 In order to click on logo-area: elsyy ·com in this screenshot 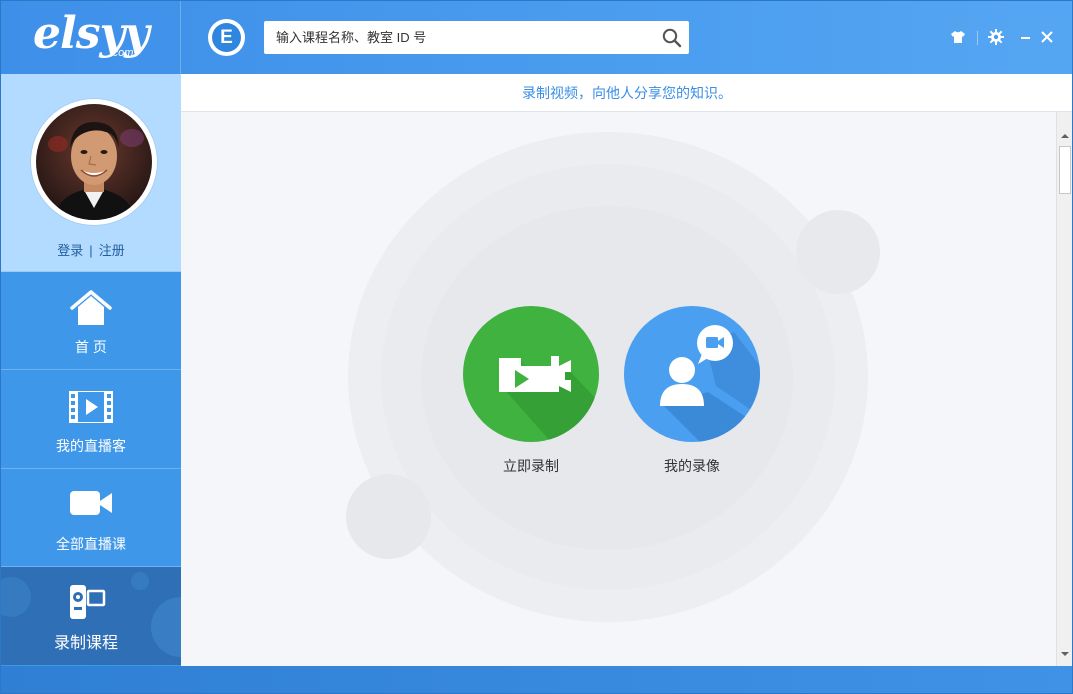, I will do `click(91, 37)`.